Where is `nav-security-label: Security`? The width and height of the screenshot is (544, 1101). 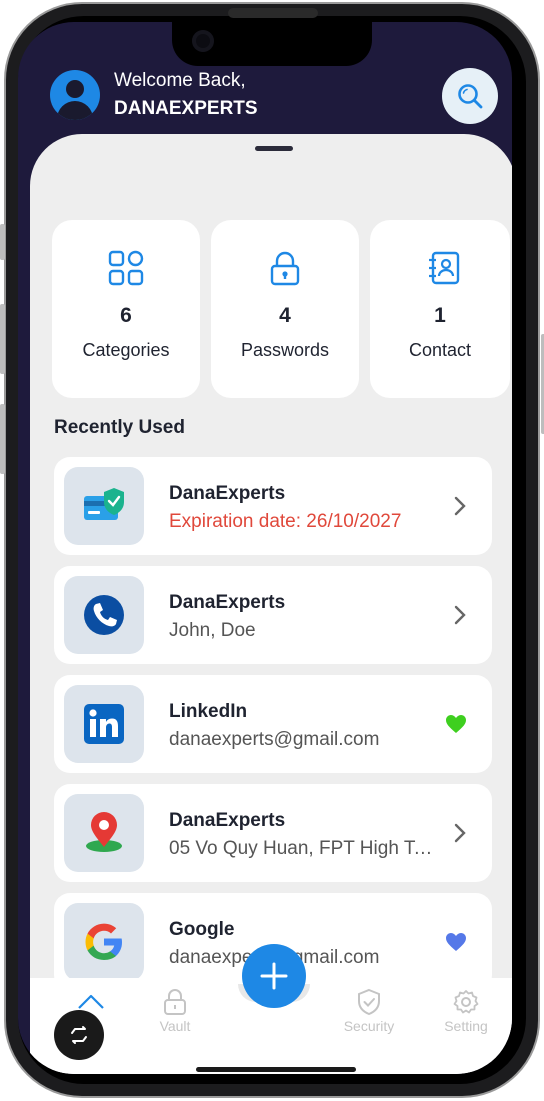 nav-security-label: Security is located at coordinates (369, 1026).